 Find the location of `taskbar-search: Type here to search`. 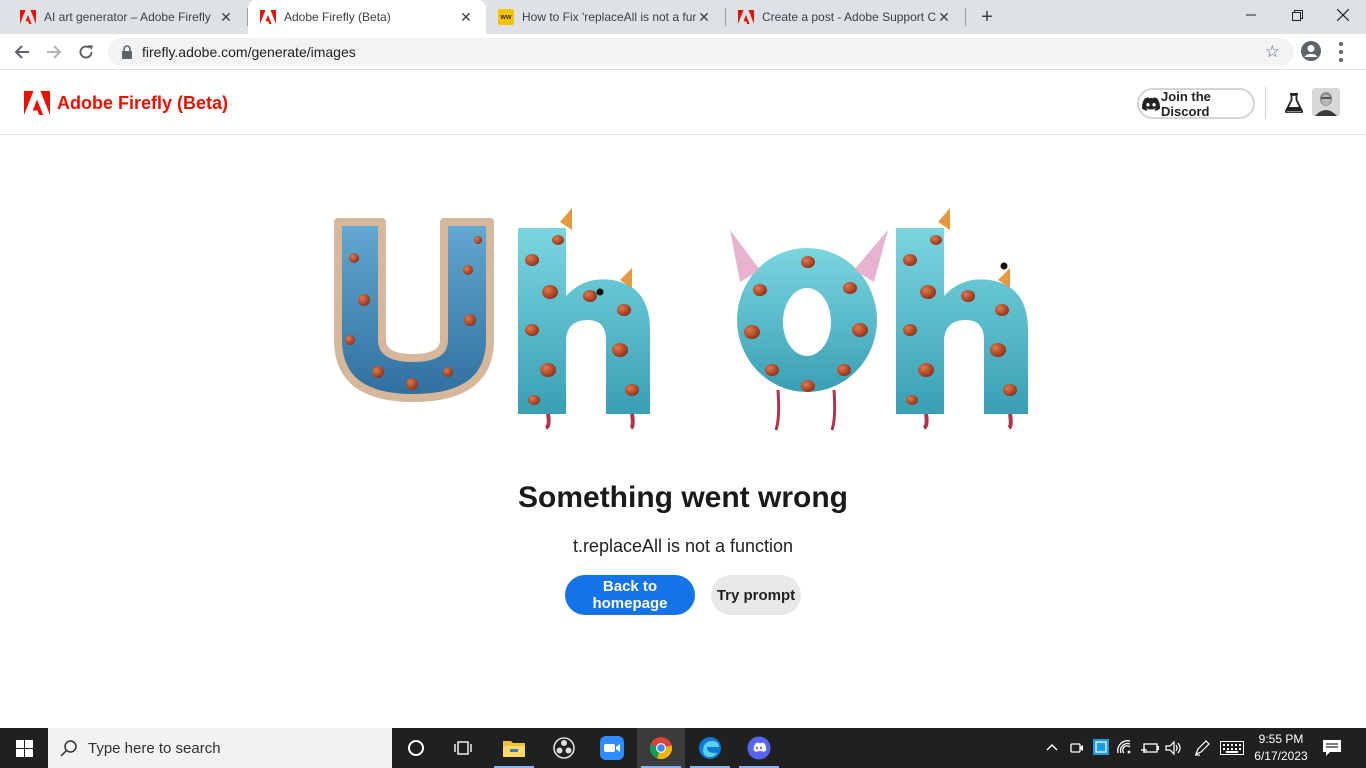

taskbar-search: Type here to search is located at coordinates (220, 748).